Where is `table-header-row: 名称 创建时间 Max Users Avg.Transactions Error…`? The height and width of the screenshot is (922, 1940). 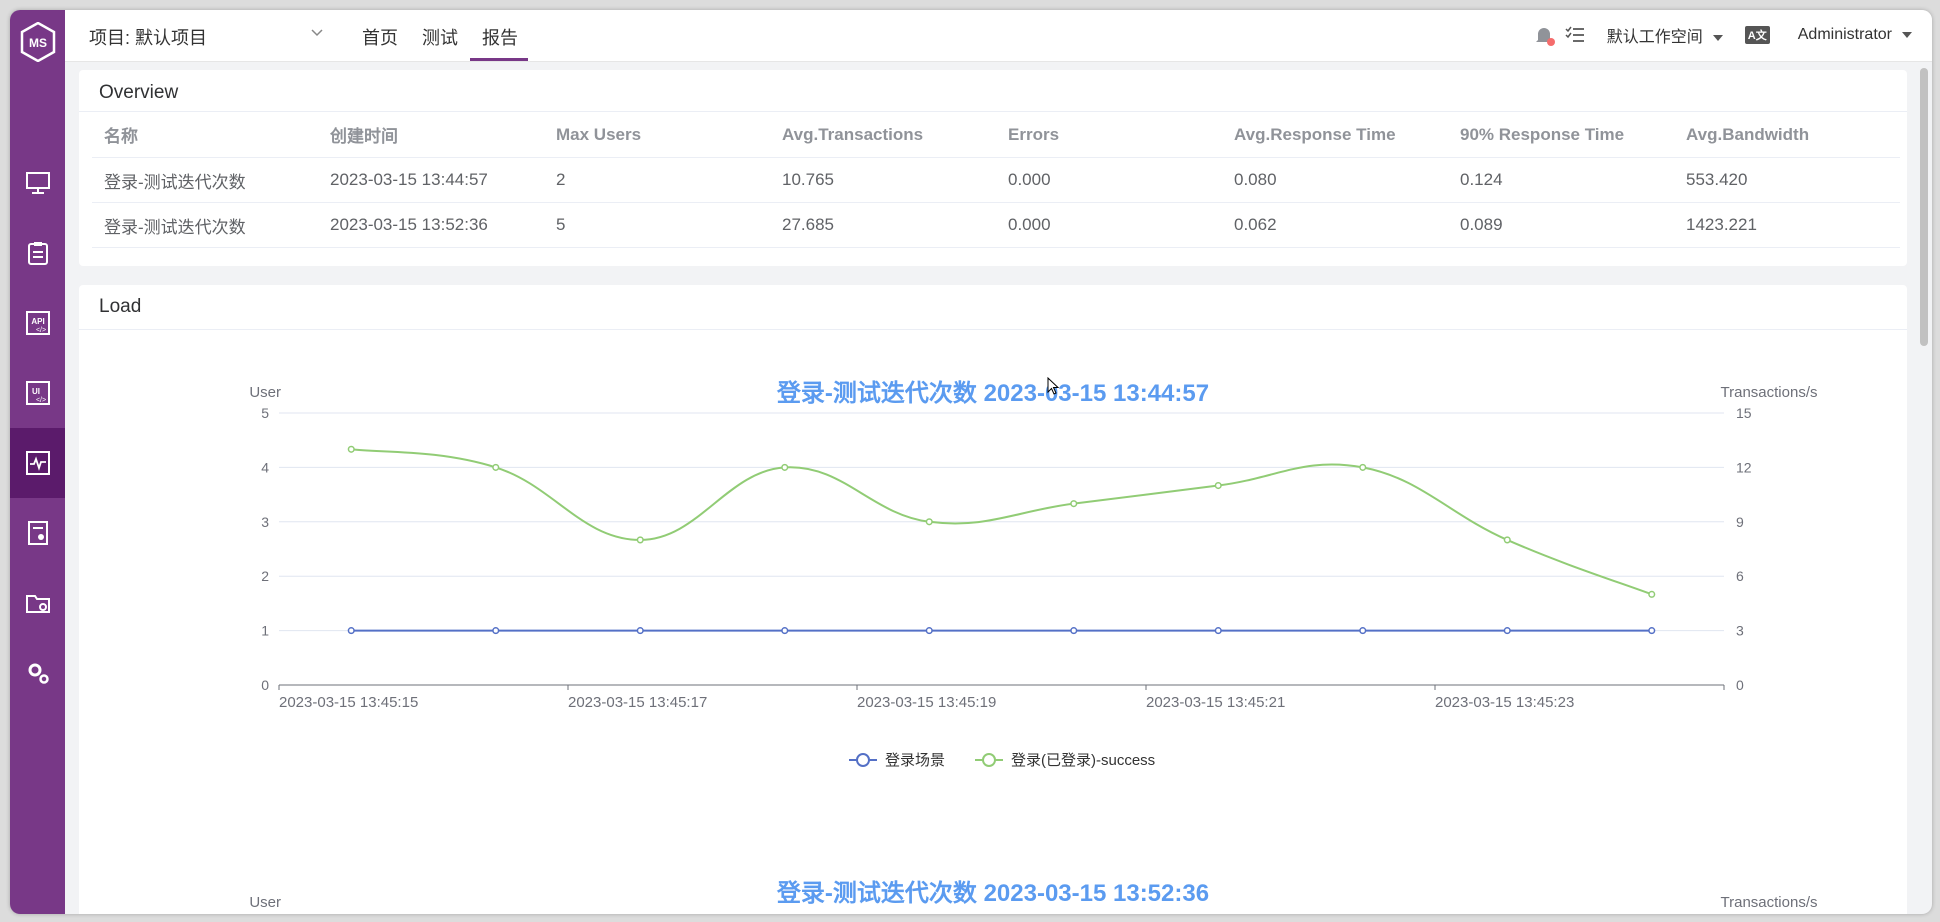 table-header-row: 名称 创建时间 Max Users Avg.Transactions Error… is located at coordinates (996, 135).